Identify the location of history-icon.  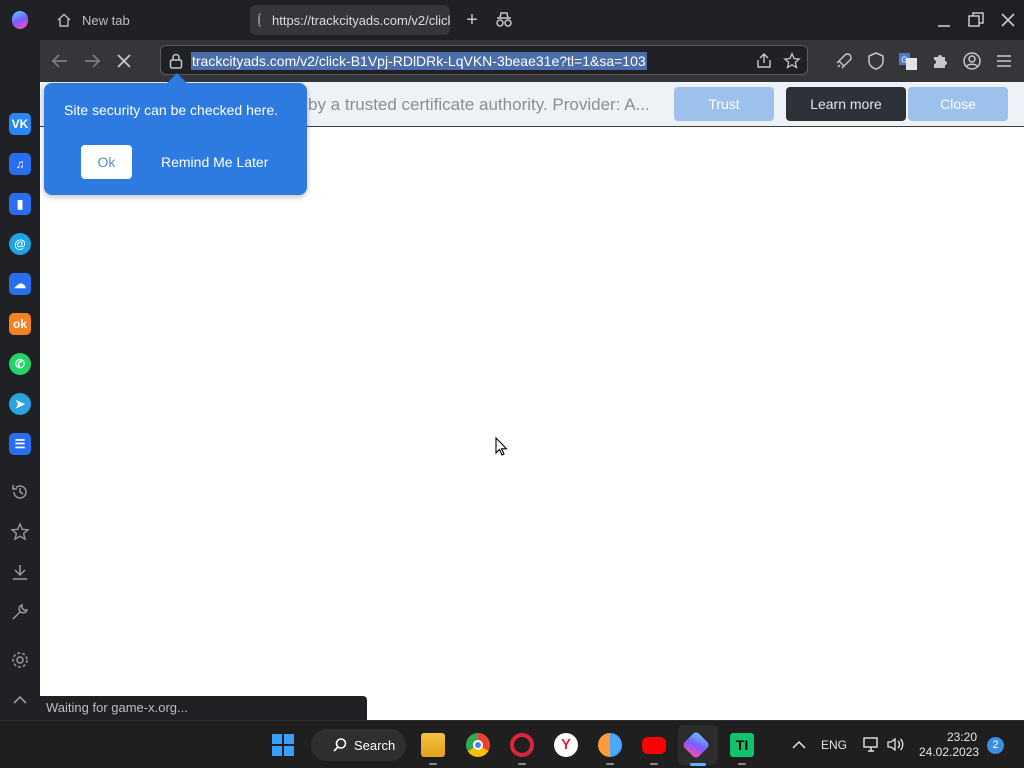
(20, 492).